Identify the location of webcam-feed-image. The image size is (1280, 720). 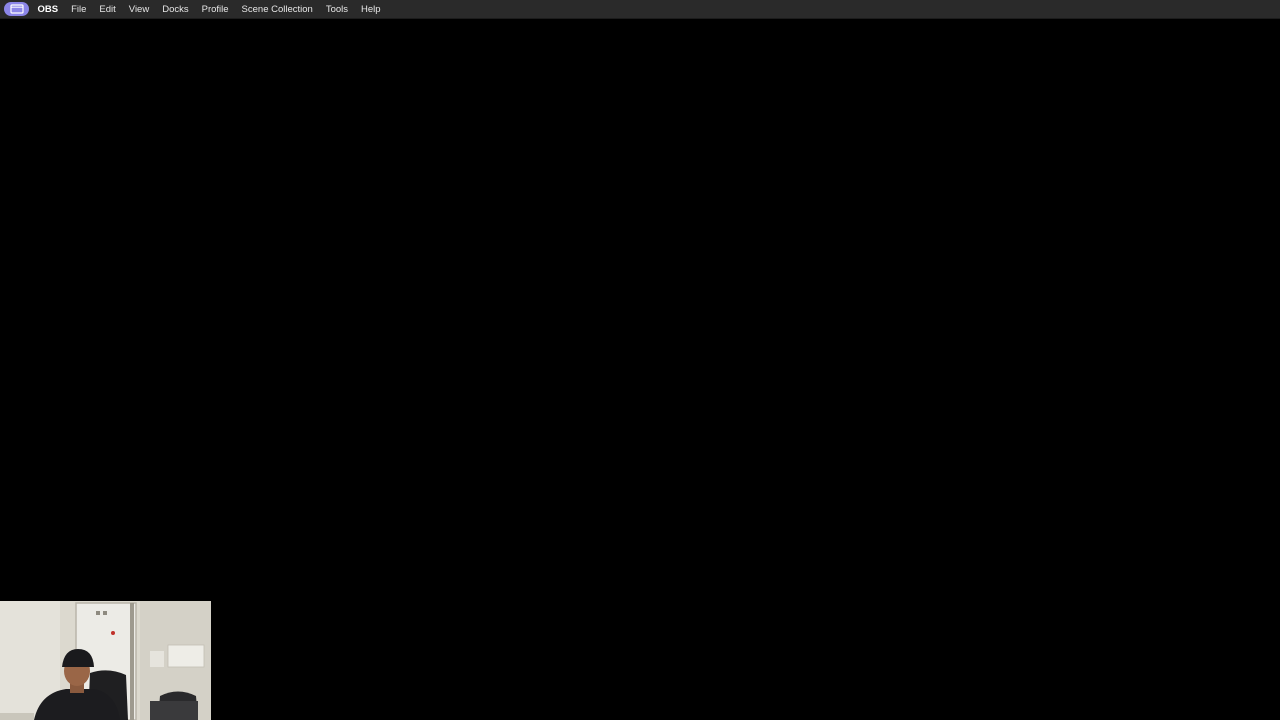
(105, 660).